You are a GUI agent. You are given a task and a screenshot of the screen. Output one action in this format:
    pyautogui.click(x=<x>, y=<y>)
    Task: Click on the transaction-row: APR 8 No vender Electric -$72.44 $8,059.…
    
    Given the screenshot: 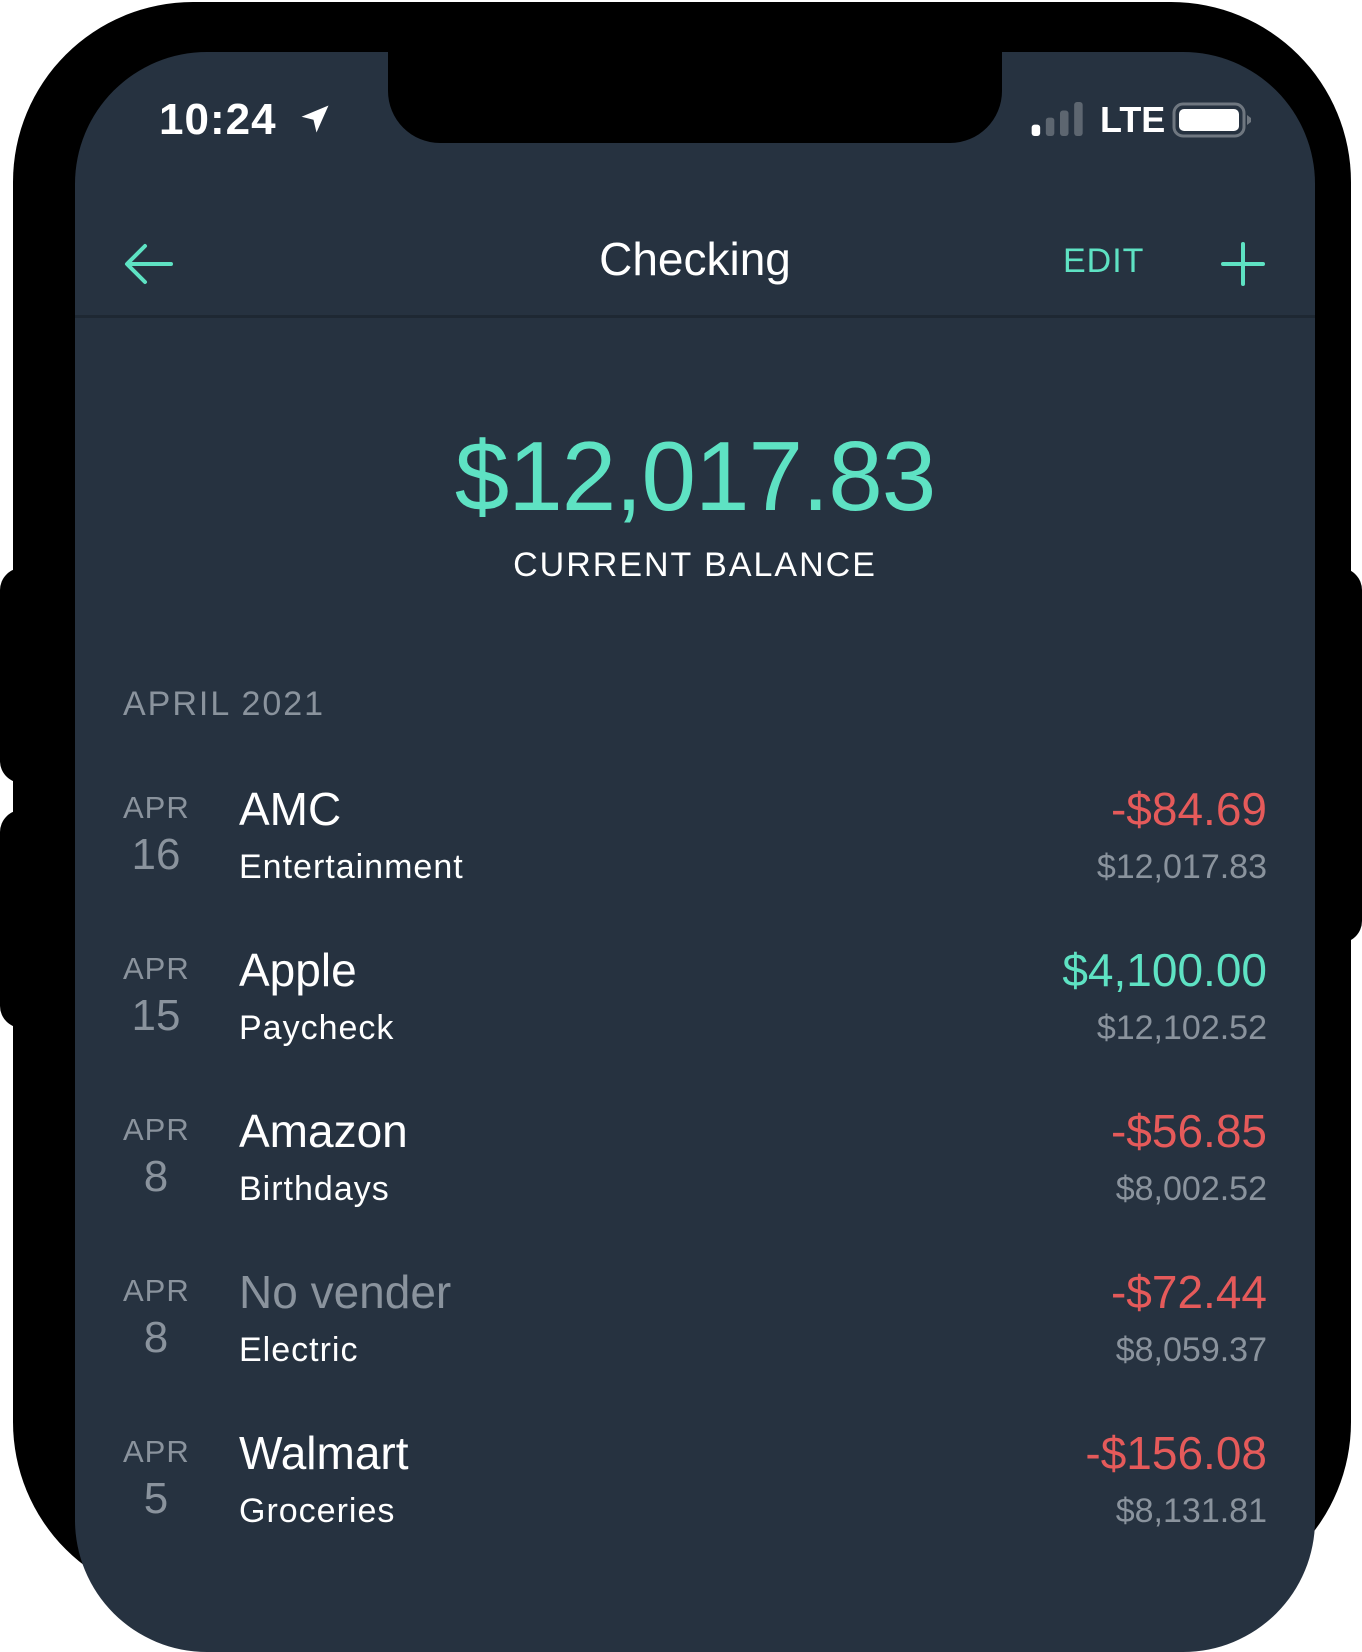 What is the action you would take?
    pyautogui.click(x=695, y=1343)
    